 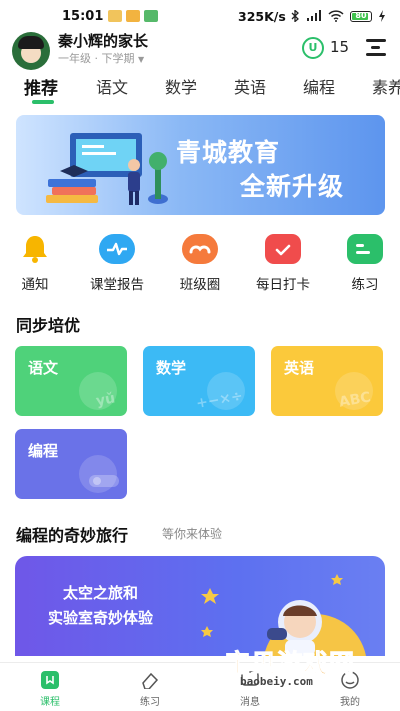 I want to click on promo-line1: 太空之旅和, so click(x=101, y=593).